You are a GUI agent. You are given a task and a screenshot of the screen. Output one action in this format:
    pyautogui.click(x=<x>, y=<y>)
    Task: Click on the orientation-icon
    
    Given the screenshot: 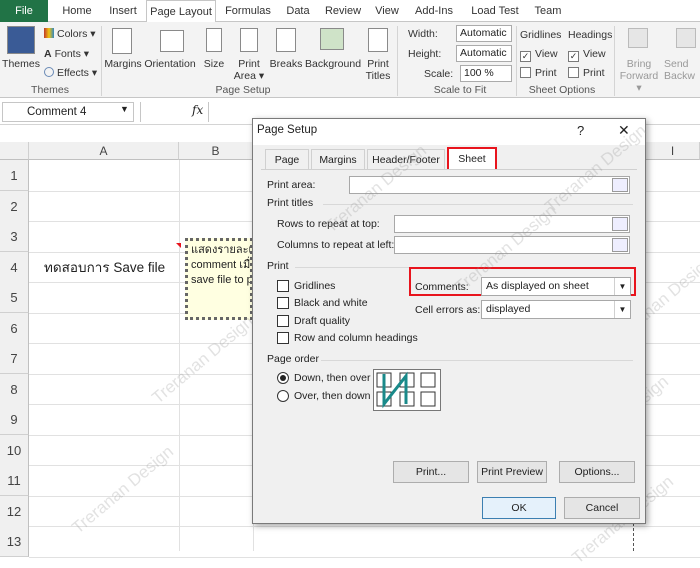 What is the action you would take?
    pyautogui.click(x=172, y=41)
    